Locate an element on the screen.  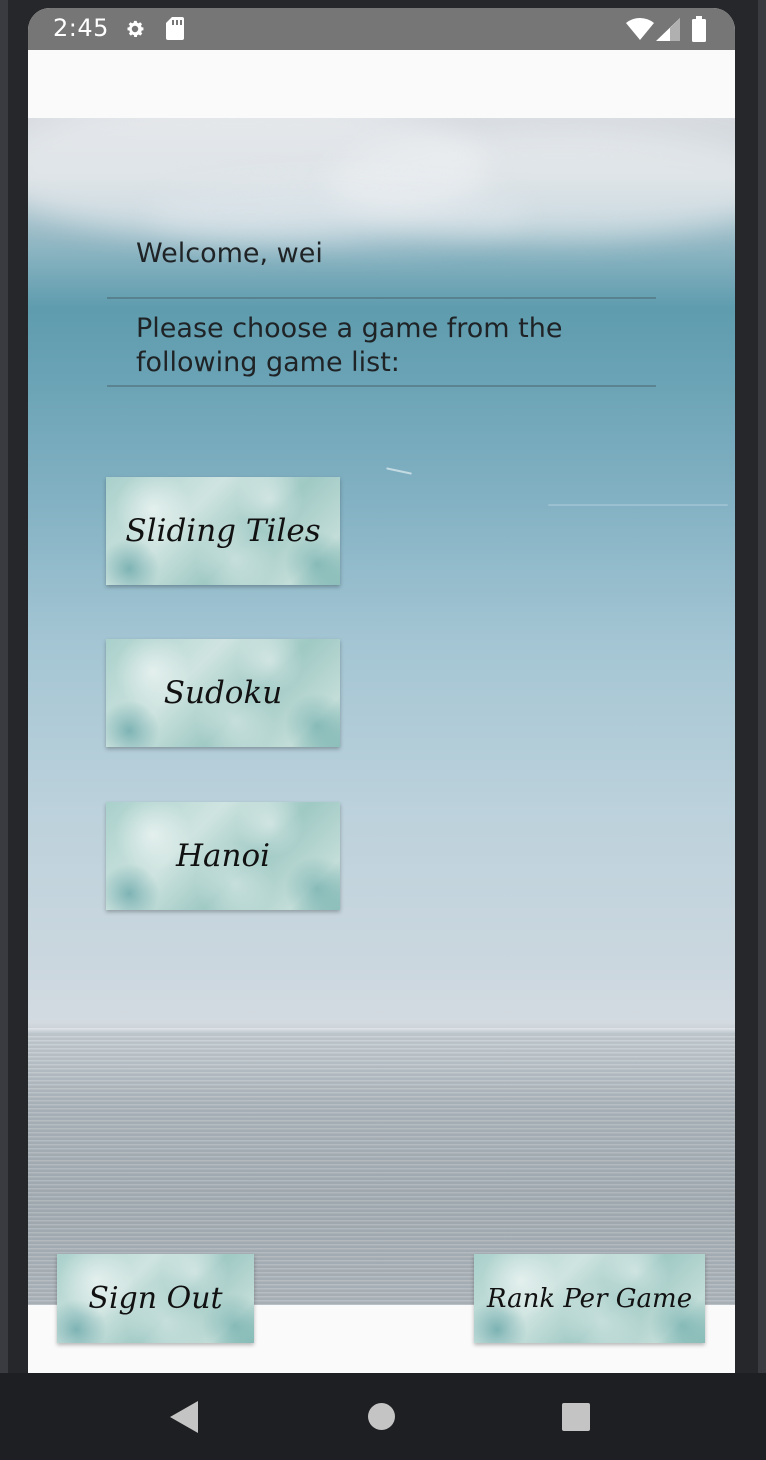
hanoi-label: Hanoi is located at coordinates (223, 856).